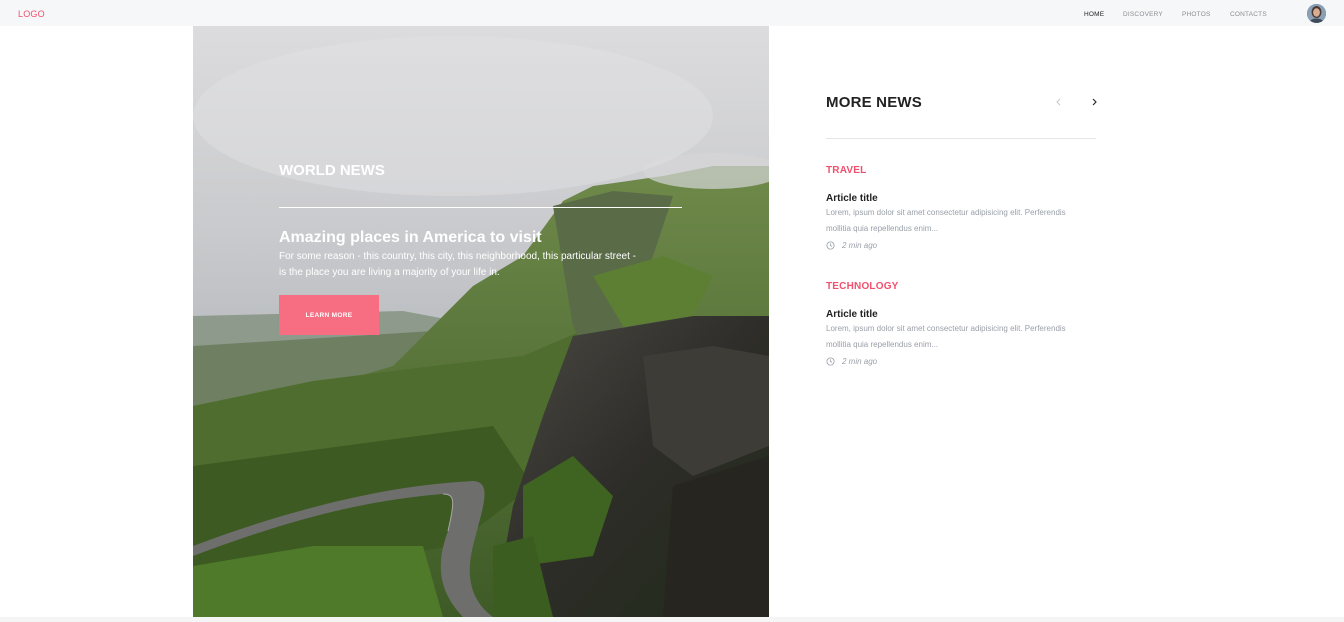  What do you see at coordinates (1248, 14) in the screenshot?
I see `nav-contacts: CONTACTS` at bounding box center [1248, 14].